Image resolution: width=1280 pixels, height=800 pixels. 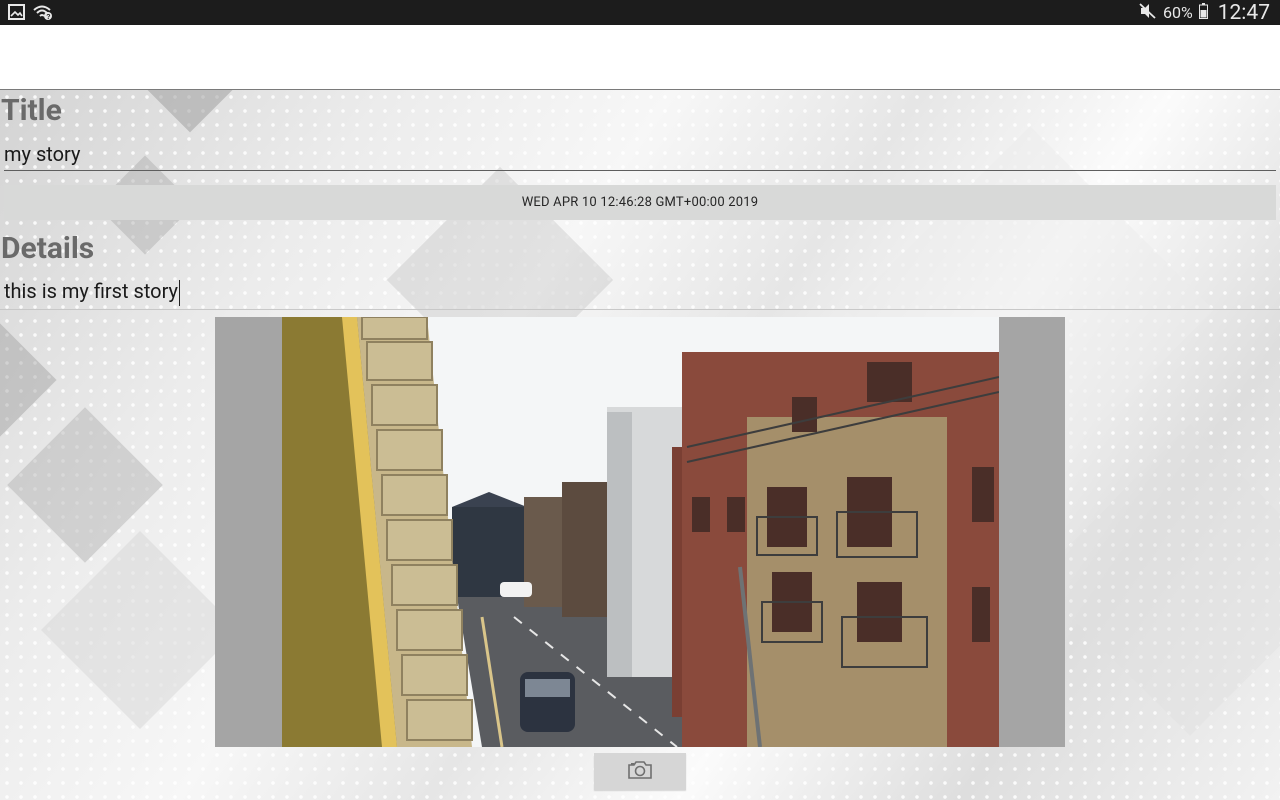 What do you see at coordinates (1243, 12) in the screenshot?
I see `clock: 12:47` at bounding box center [1243, 12].